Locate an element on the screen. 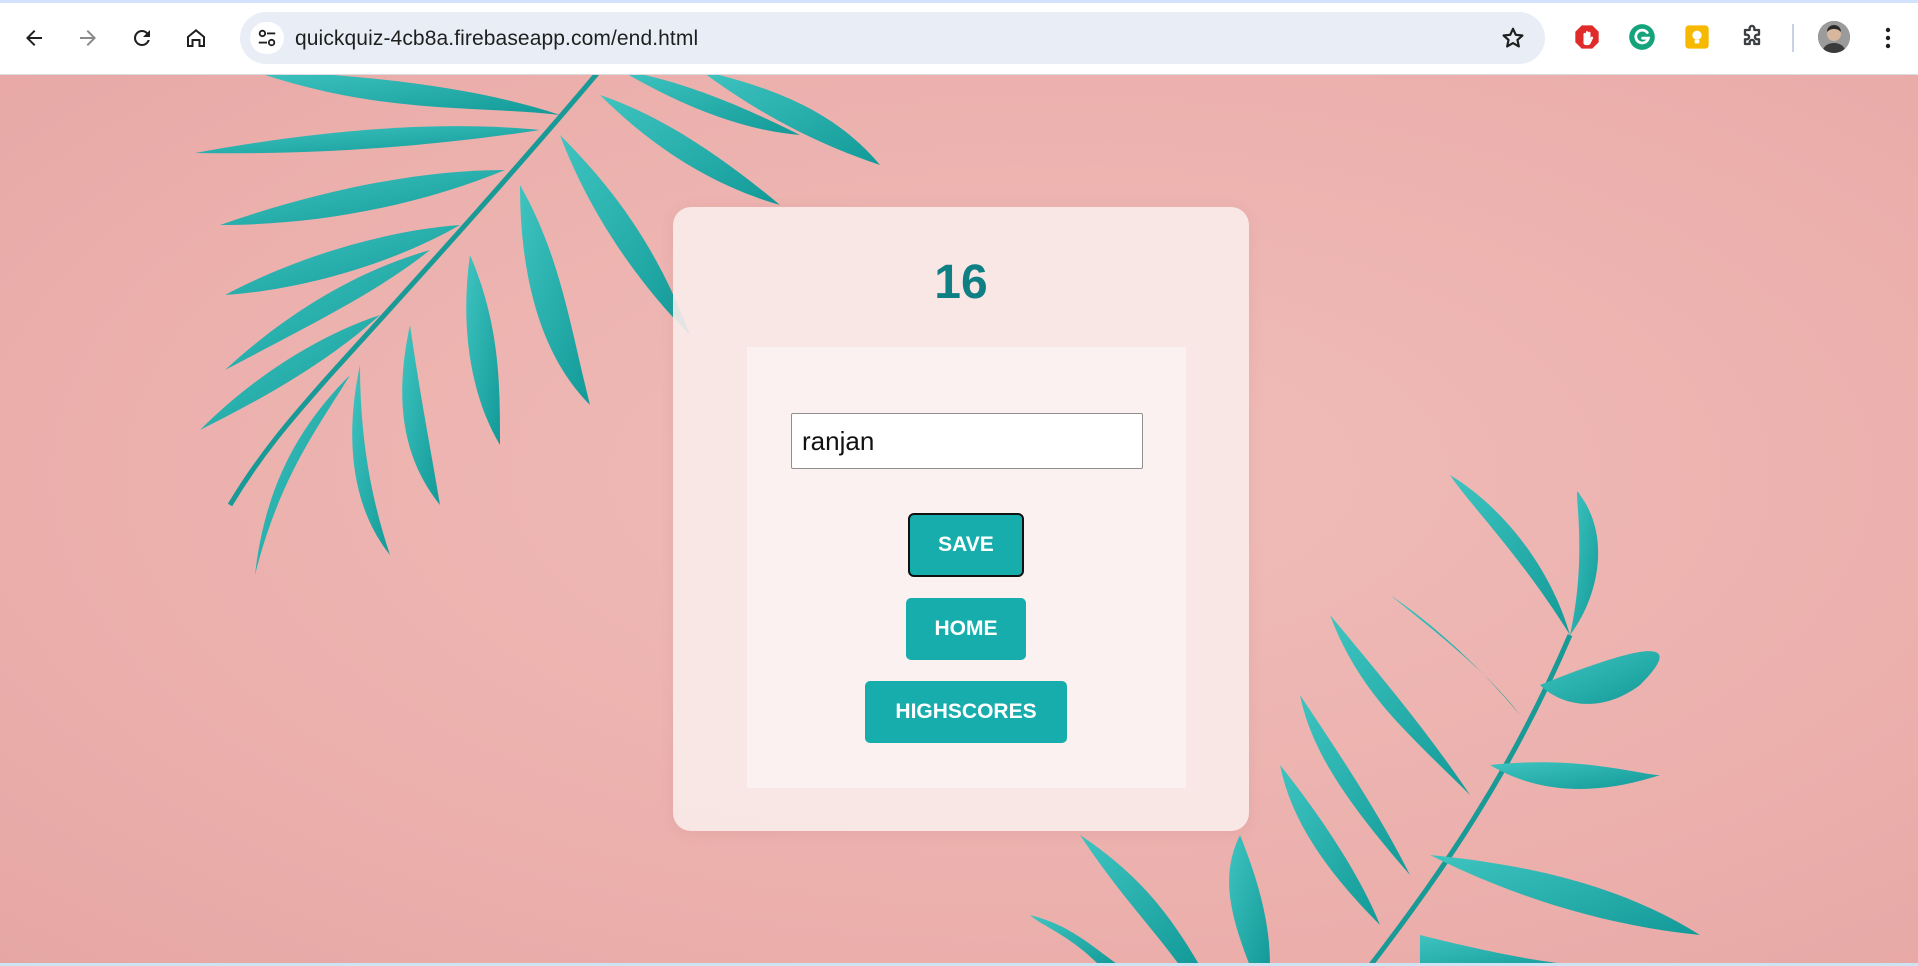  home-button-page: HOME is located at coordinates (966, 629).